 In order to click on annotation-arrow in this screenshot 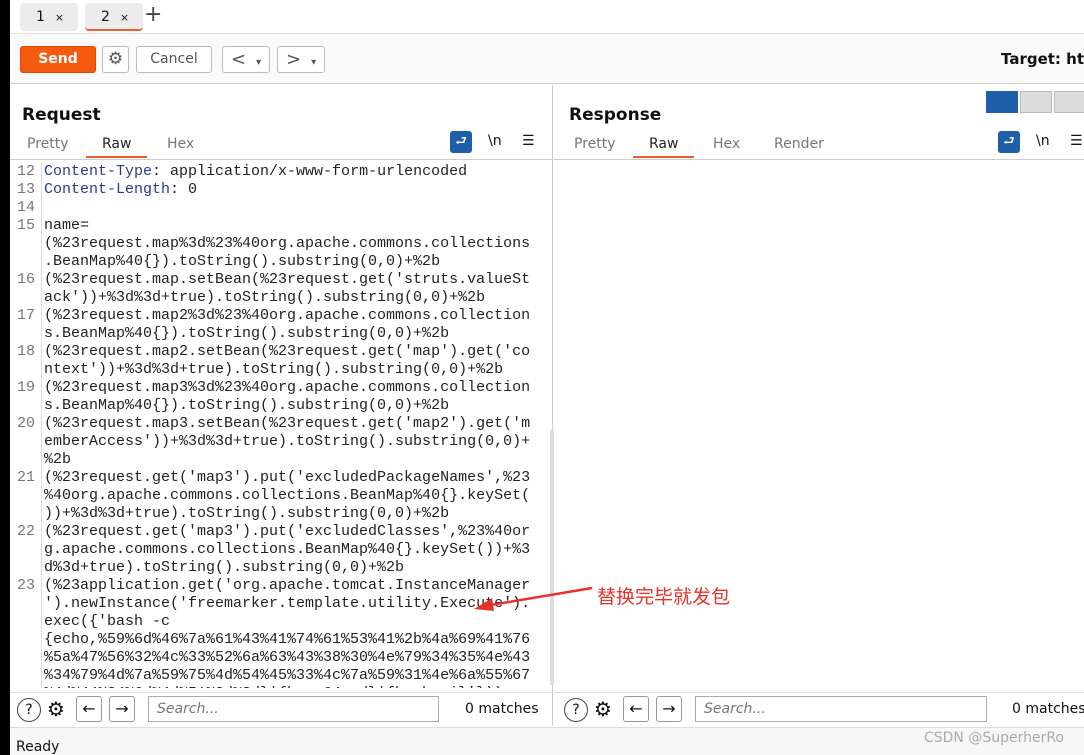, I will do `click(533, 598)`.